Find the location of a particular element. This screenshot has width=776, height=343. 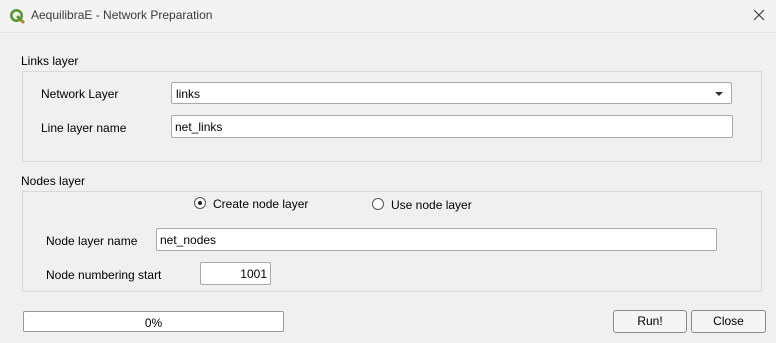

progress-text: 0% is located at coordinates (153, 323).